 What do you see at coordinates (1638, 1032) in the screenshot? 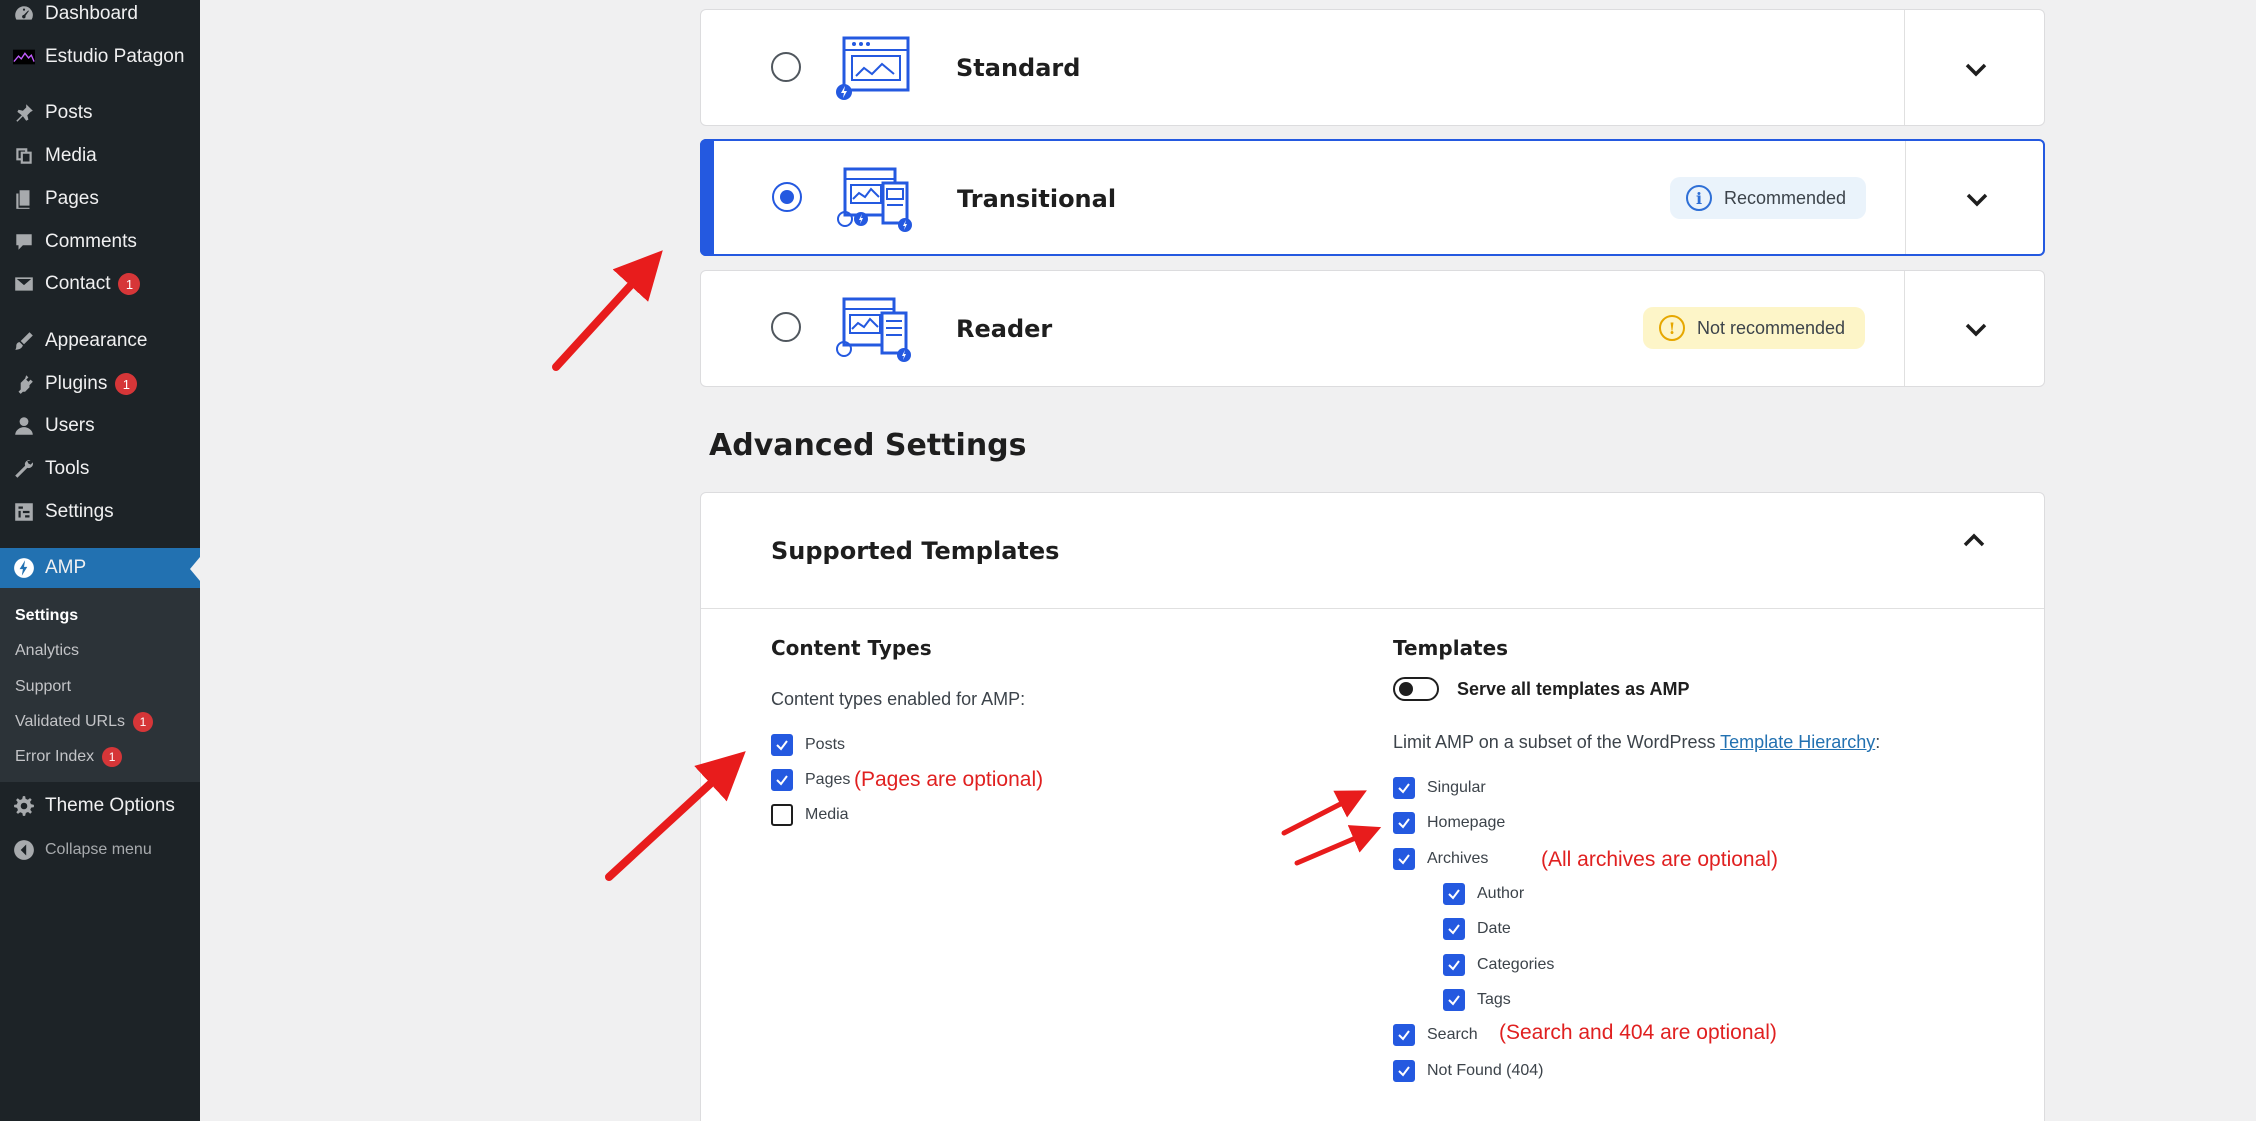
I see `search-optional-note: (Search and 404 are optional)` at bounding box center [1638, 1032].